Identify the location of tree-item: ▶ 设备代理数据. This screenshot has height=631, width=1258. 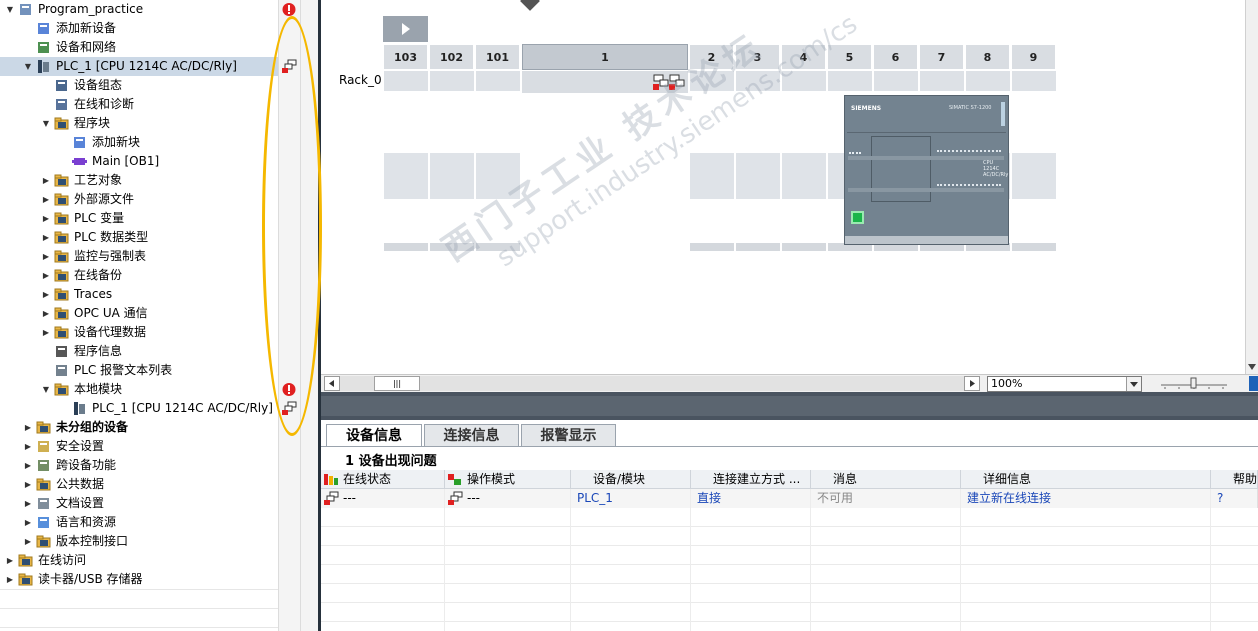
(139, 332).